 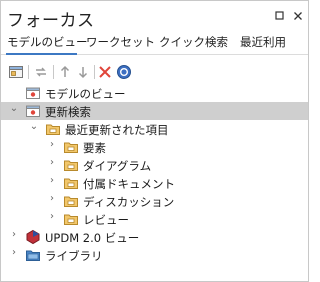 What do you see at coordinates (47, 42) in the screenshot?
I see `tab-model-view: モデルのビュー` at bounding box center [47, 42].